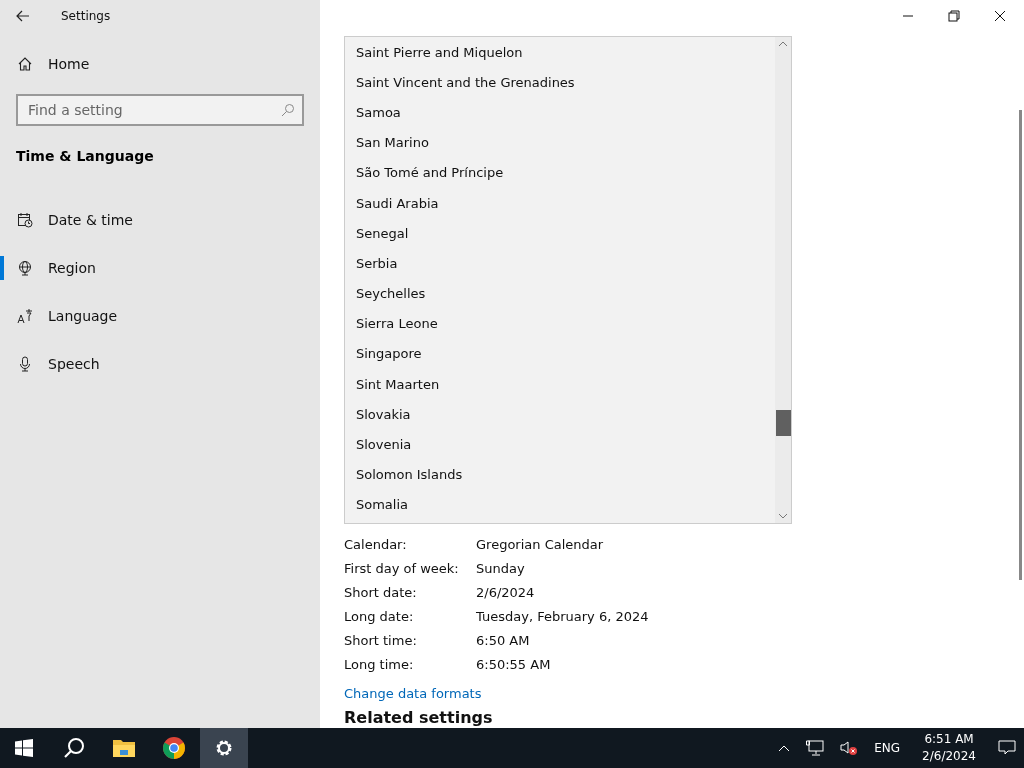 This screenshot has width=1024, height=768. What do you see at coordinates (505, 592) in the screenshot?
I see `format-value: 2/6/2024` at bounding box center [505, 592].